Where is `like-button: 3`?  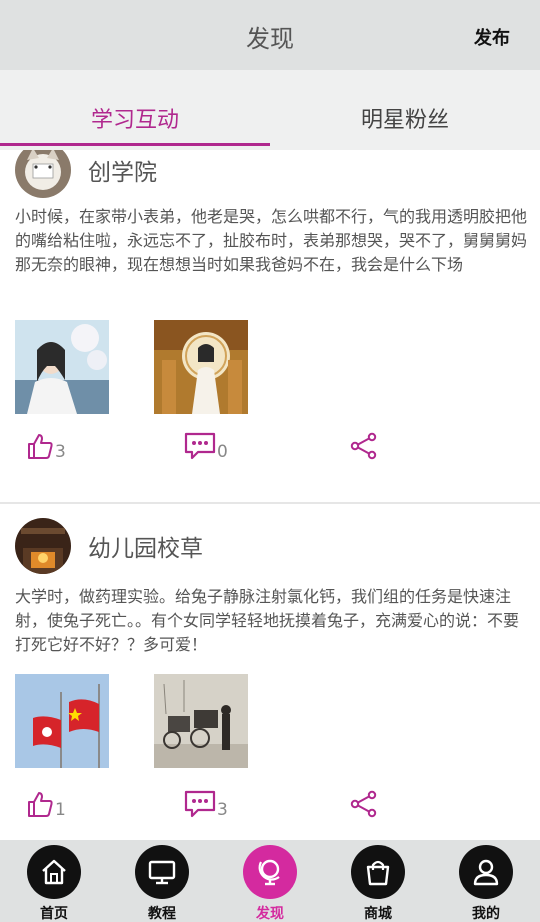 like-button: 3 is located at coordinates (46, 448).